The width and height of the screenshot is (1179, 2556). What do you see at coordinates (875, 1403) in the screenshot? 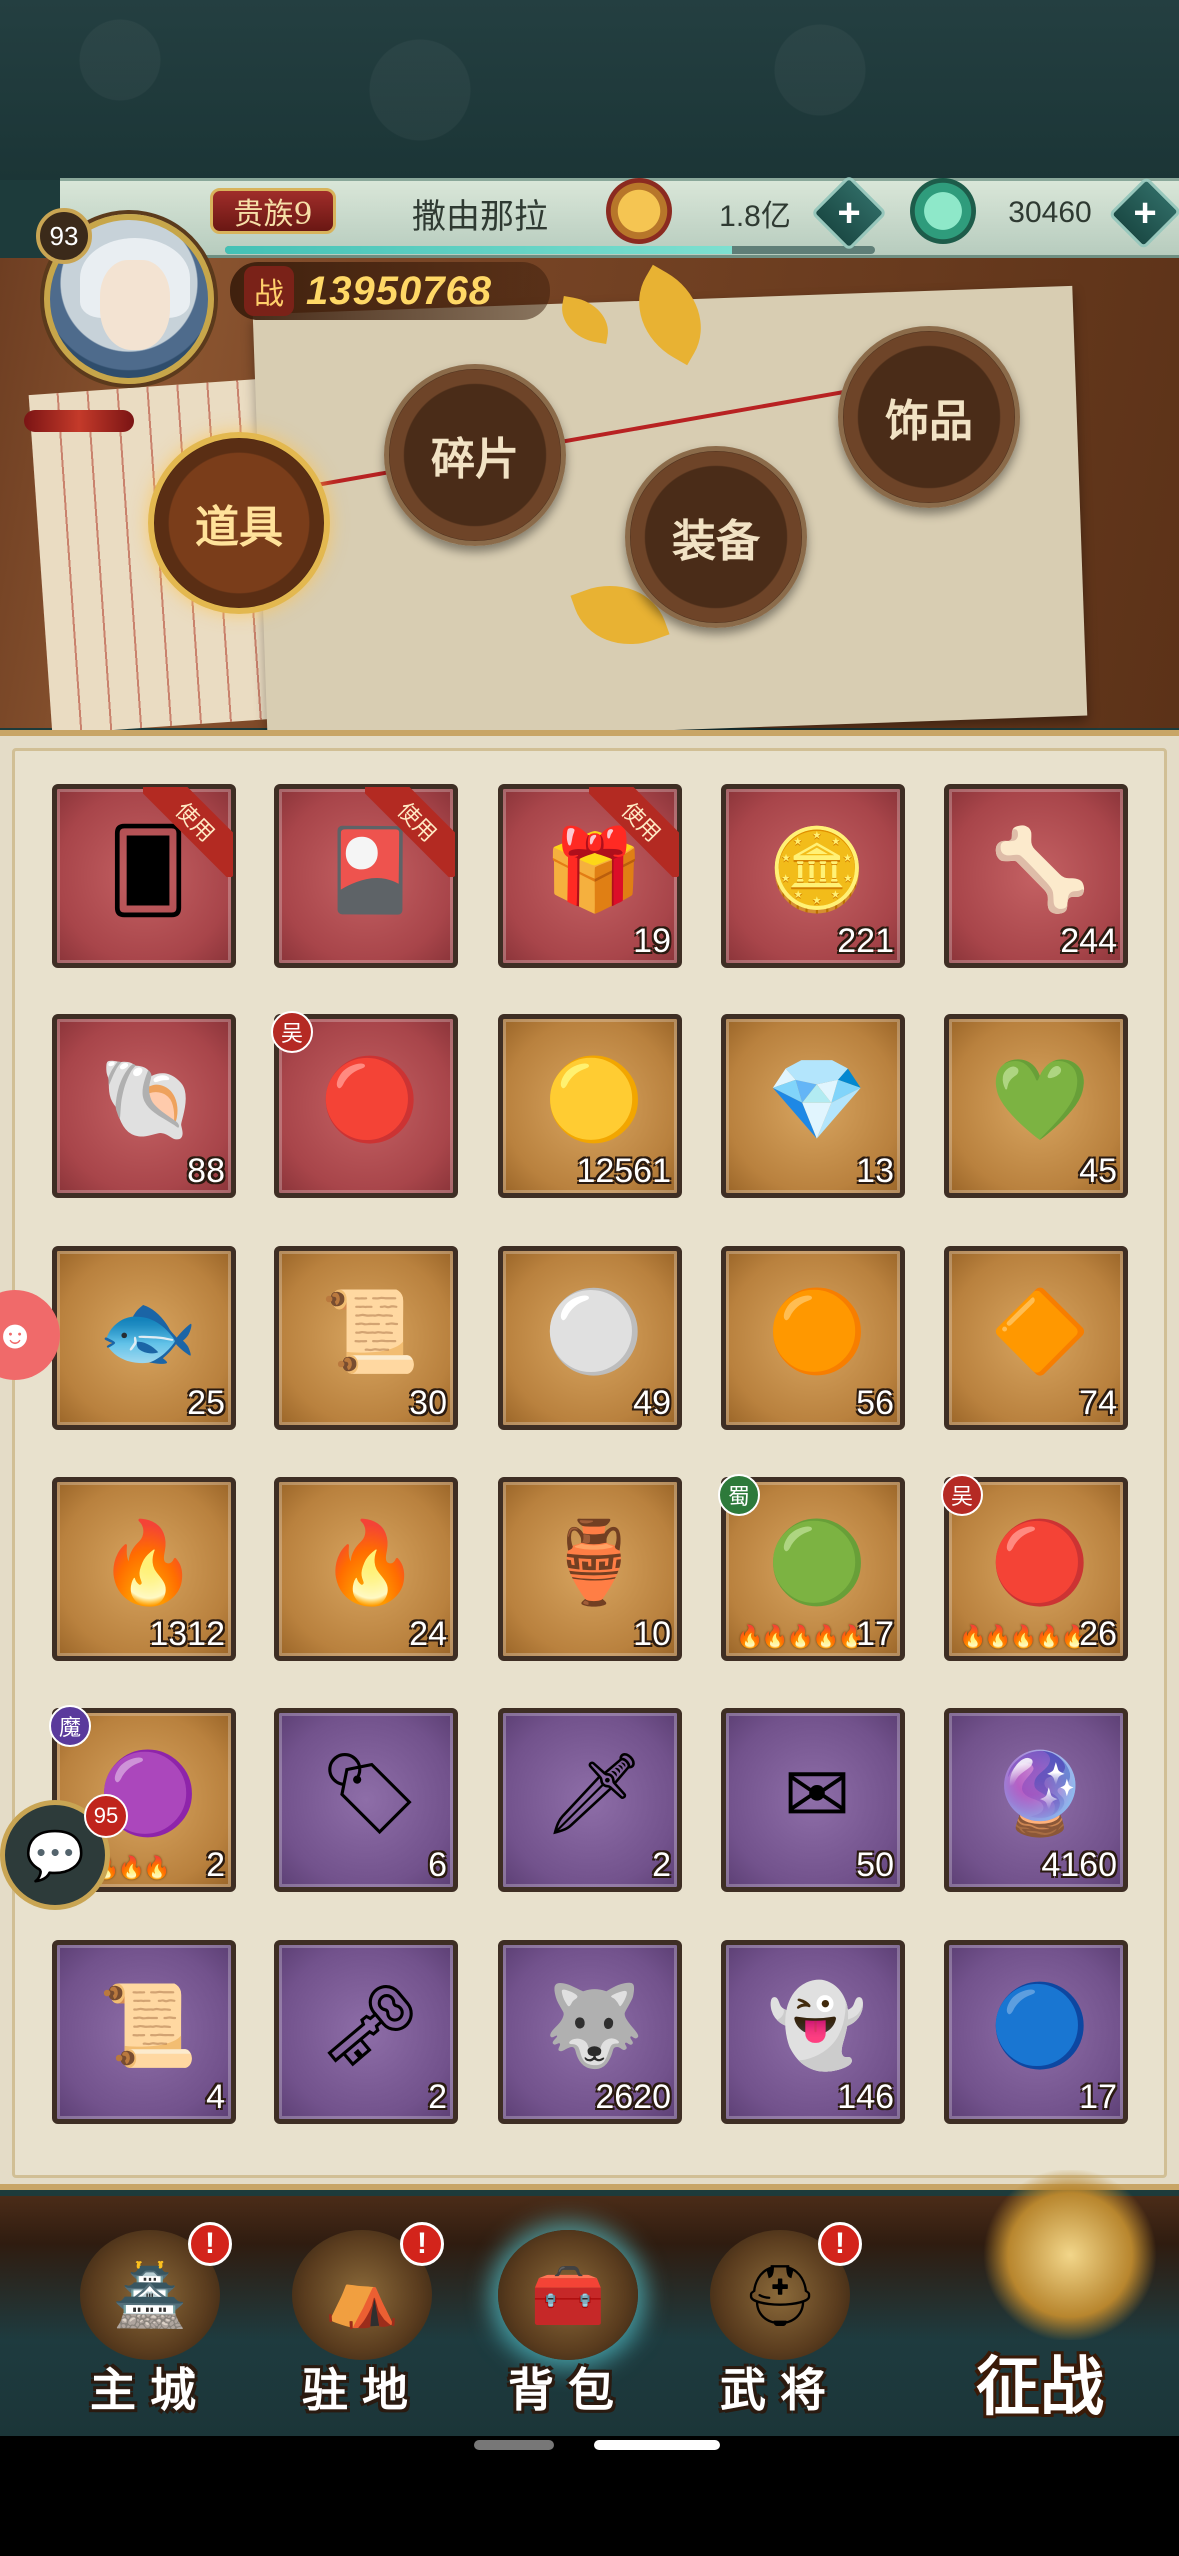
I see `item-count: 56` at bounding box center [875, 1403].